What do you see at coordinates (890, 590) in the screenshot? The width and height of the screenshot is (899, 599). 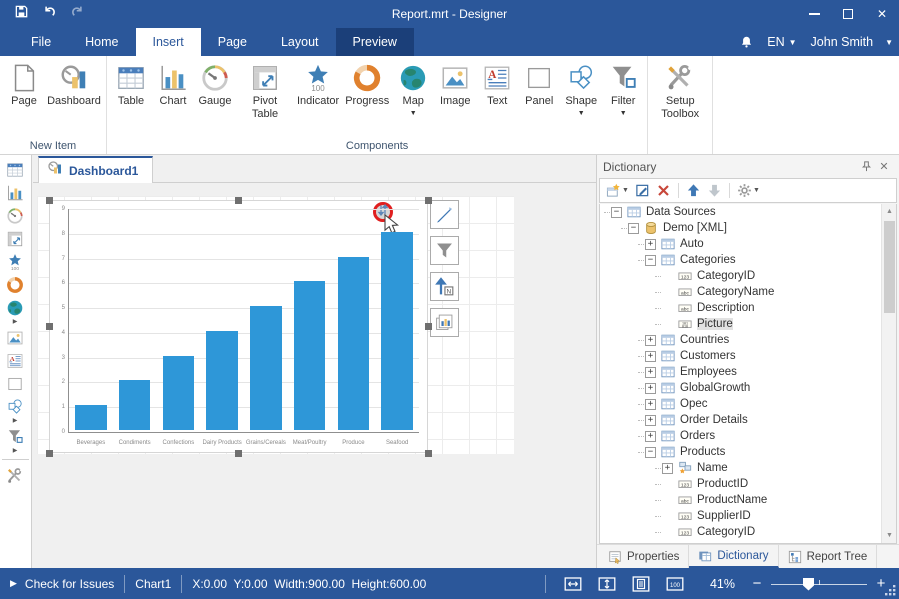 I see `resize-grip-icon` at bounding box center [890, 590].